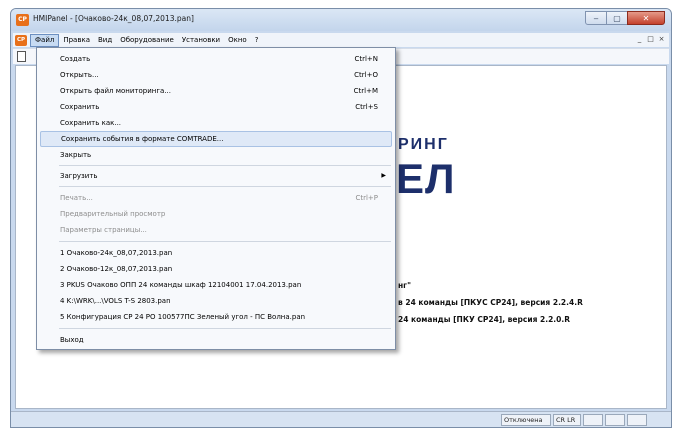 The height and width of the screenshot is (430, 685). I want to click on maximize-button: ▢, so click(617, 18).